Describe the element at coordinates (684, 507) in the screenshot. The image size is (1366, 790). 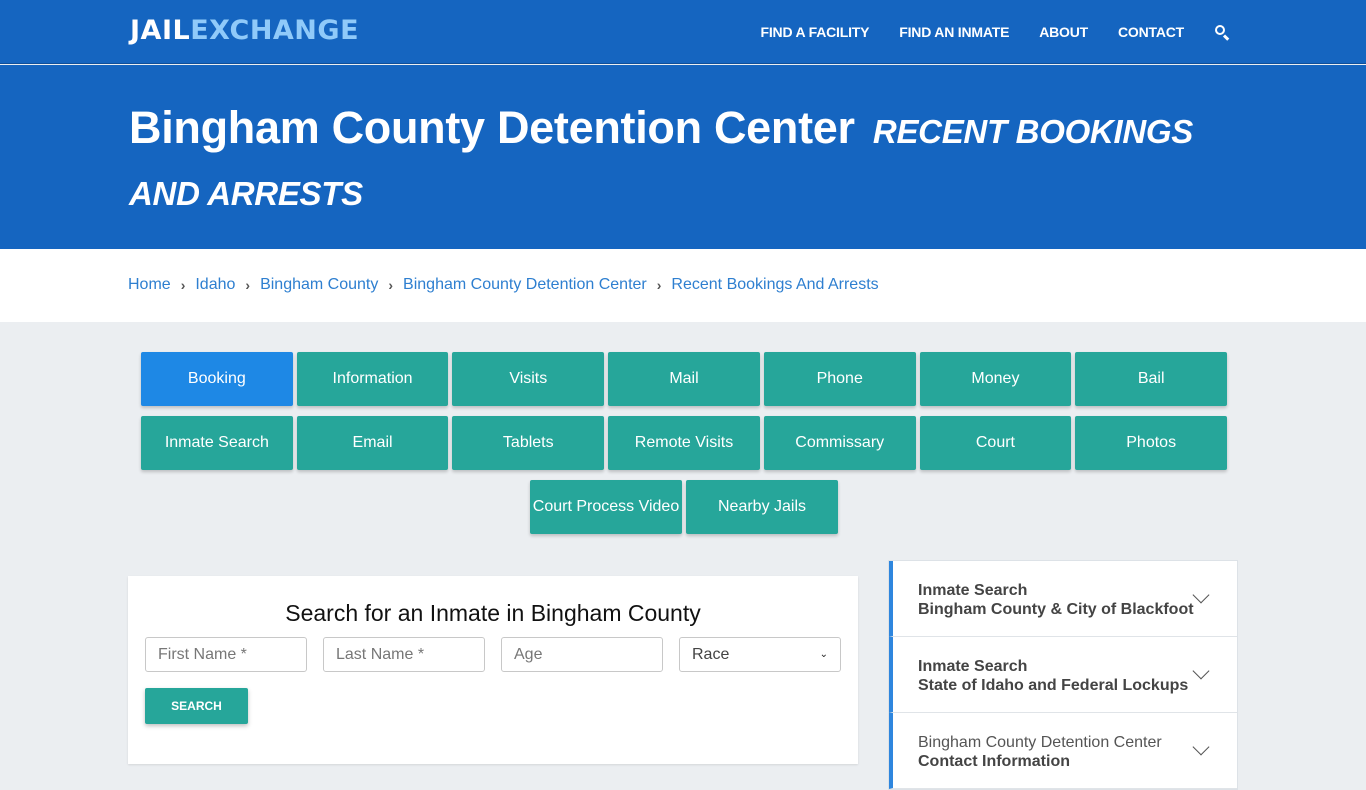
I see `tab-row: Court Process Video Nearby Jails` at that location.